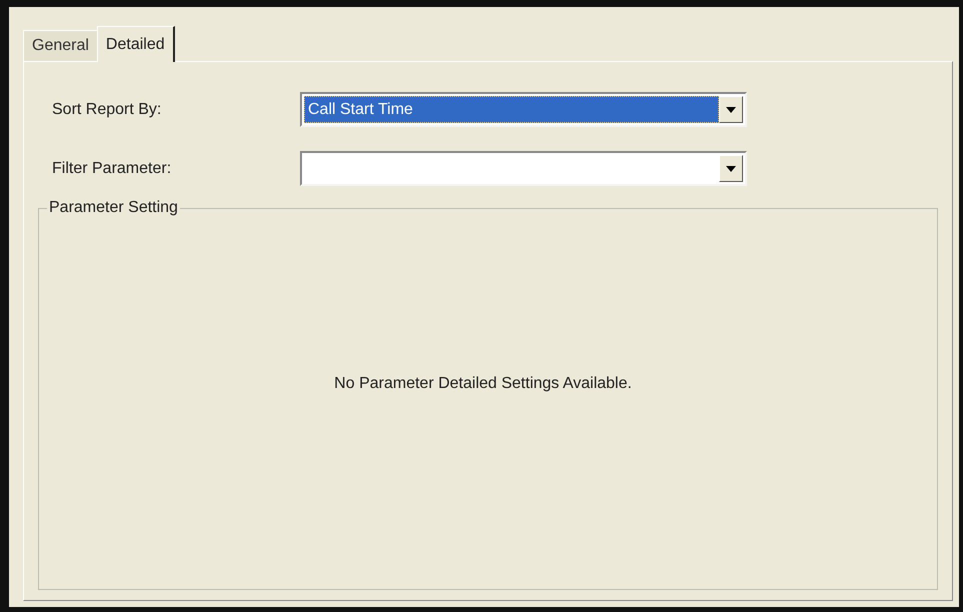 The image size is (963, 612). I want to click on field-label: Filter Parameter:, so click(111, 168).